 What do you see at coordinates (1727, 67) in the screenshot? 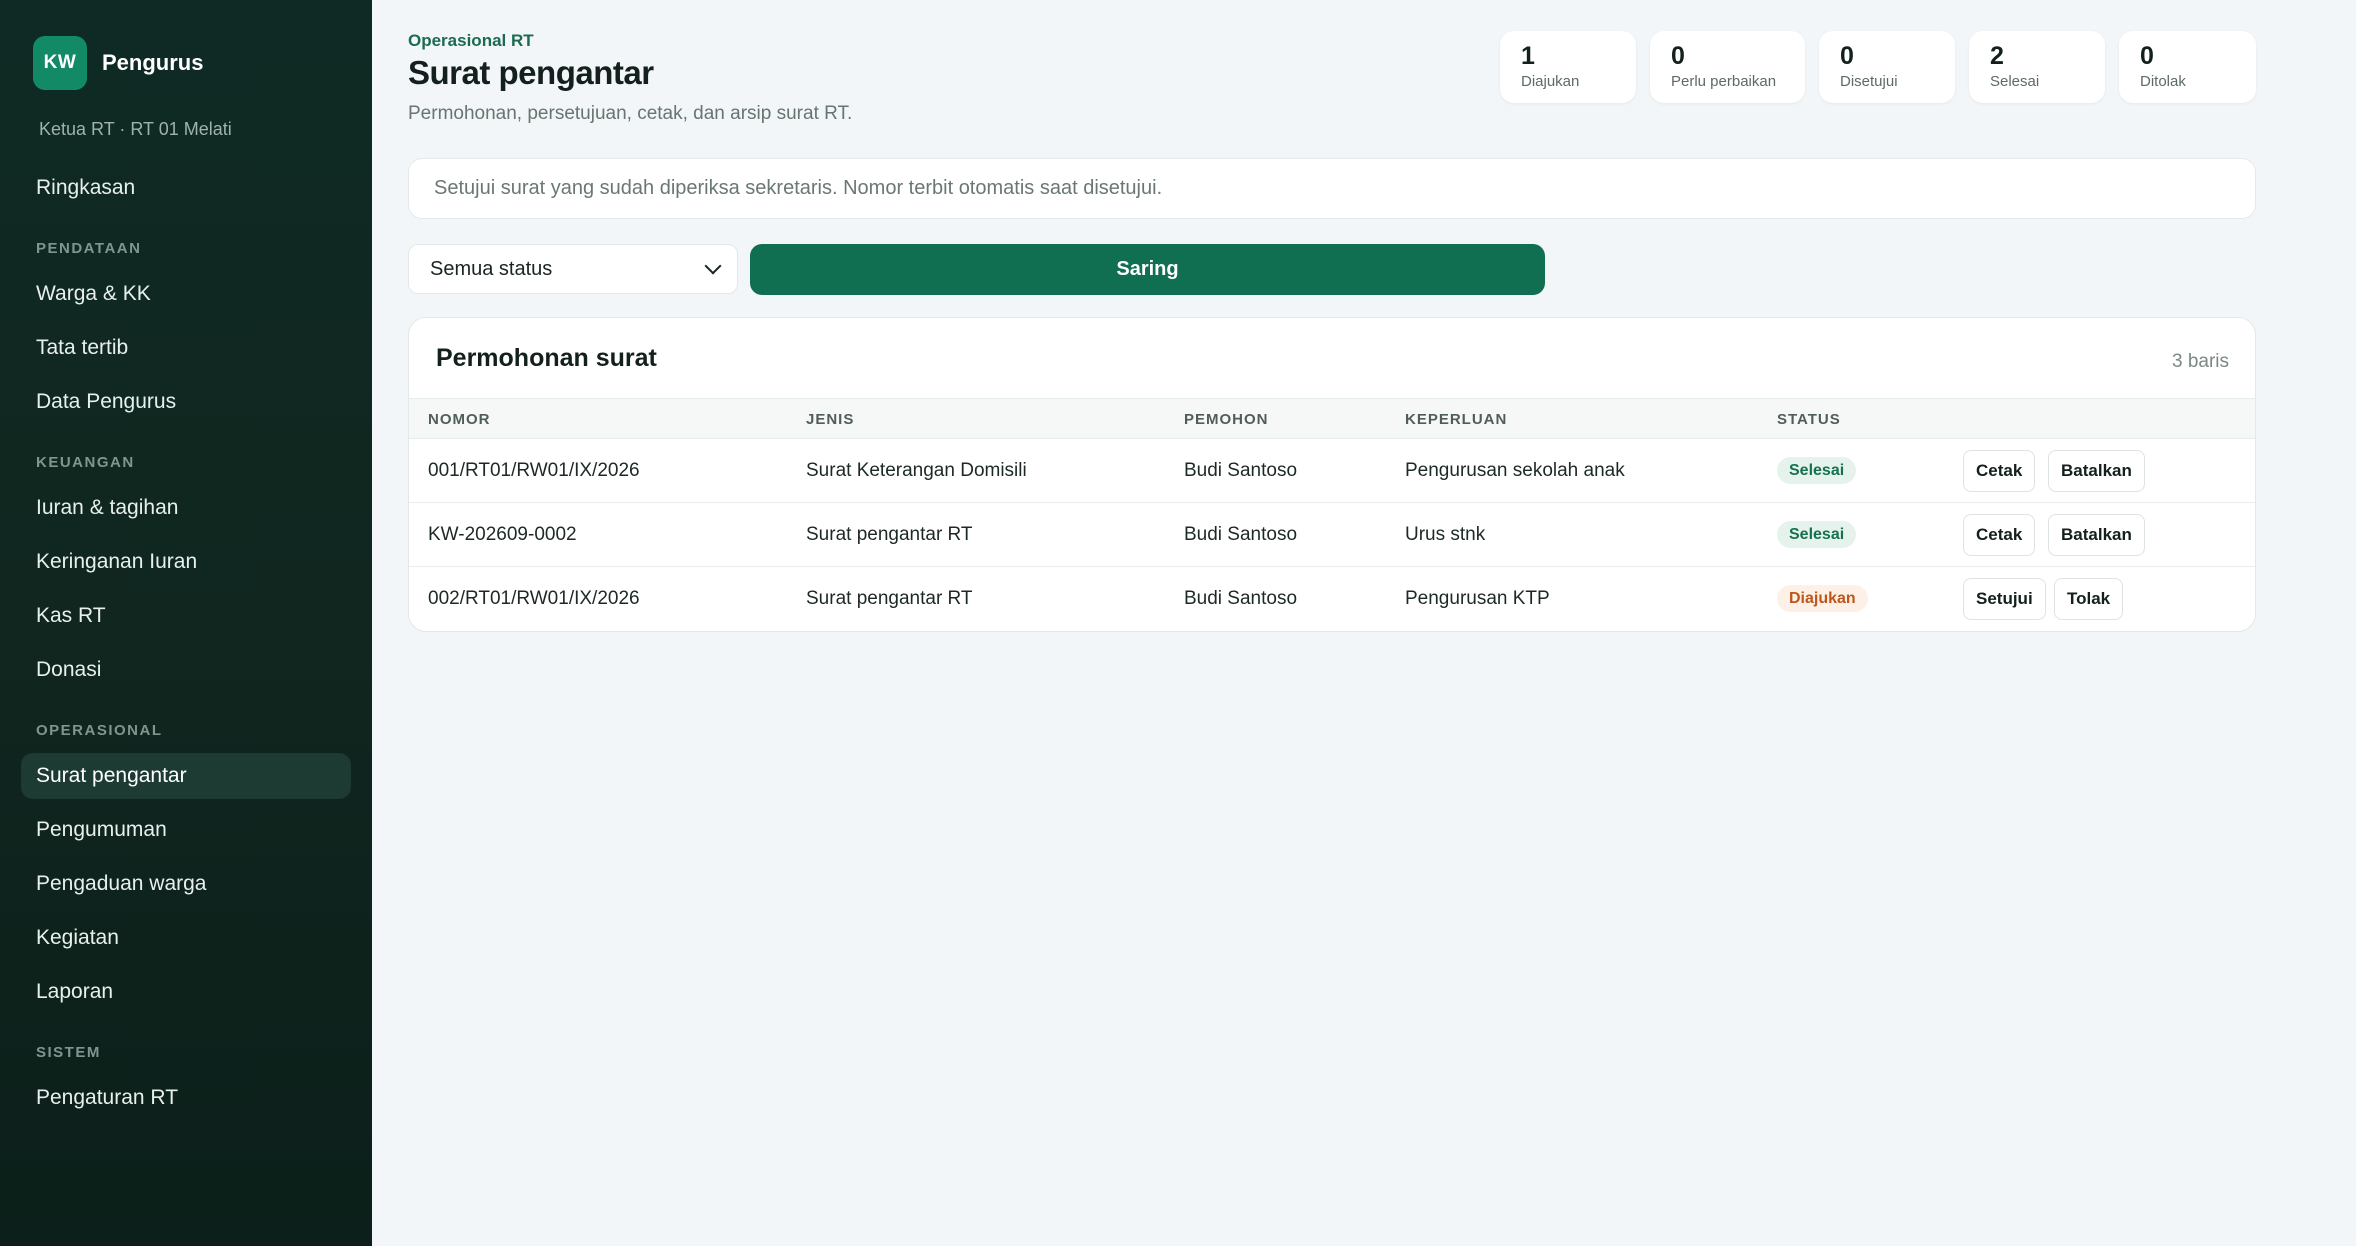
I see `stat-perlu-perbaikan: 0 Perlu perbaikan` at bounding box center [1727, 67].